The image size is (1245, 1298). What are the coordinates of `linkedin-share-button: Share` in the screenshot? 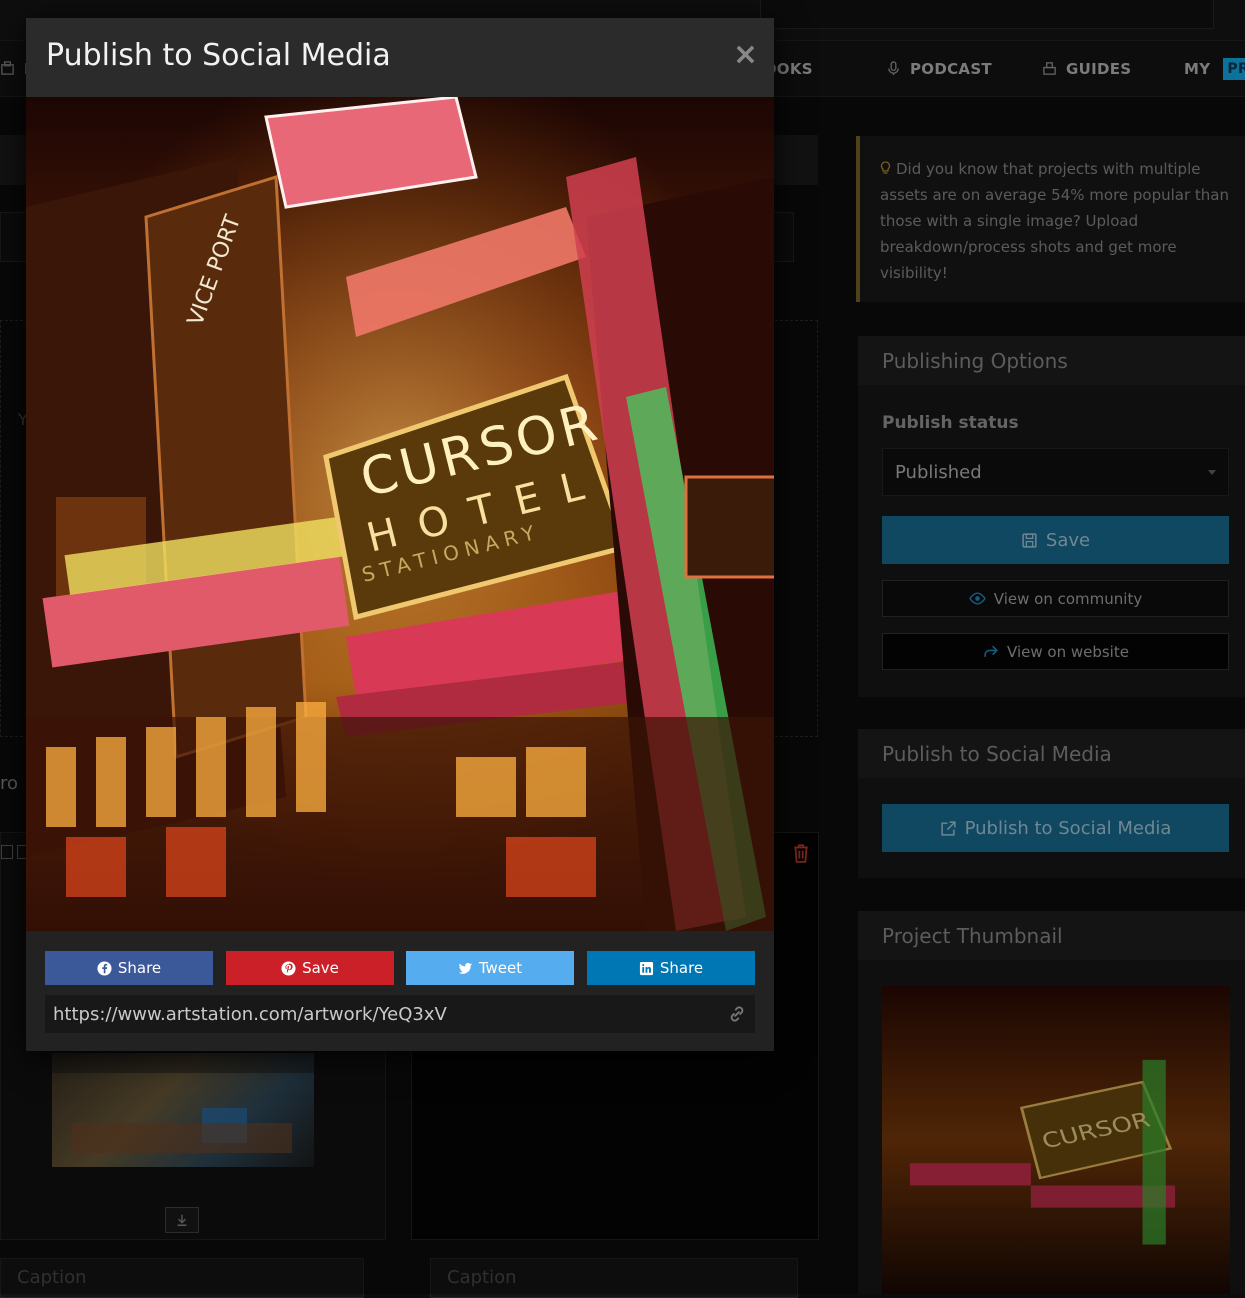 It's located at (671, 968).